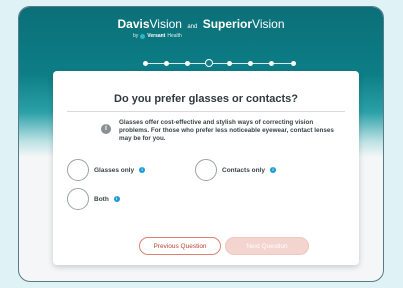 This screenshot has width=403, height=288. Describe the element at coordinates (267, 246) in the screenshot. I see `next-question-button: Next Question` at that location.